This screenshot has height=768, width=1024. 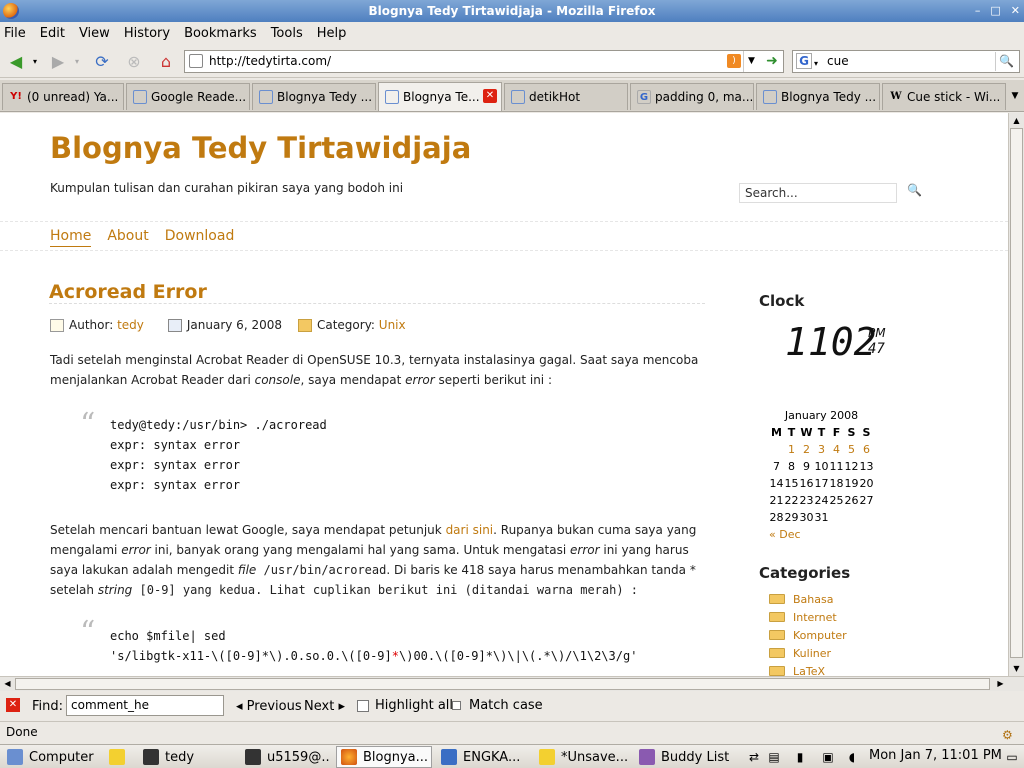 I want to click on rss-feed-icon: ), so click(x=734, y=61).